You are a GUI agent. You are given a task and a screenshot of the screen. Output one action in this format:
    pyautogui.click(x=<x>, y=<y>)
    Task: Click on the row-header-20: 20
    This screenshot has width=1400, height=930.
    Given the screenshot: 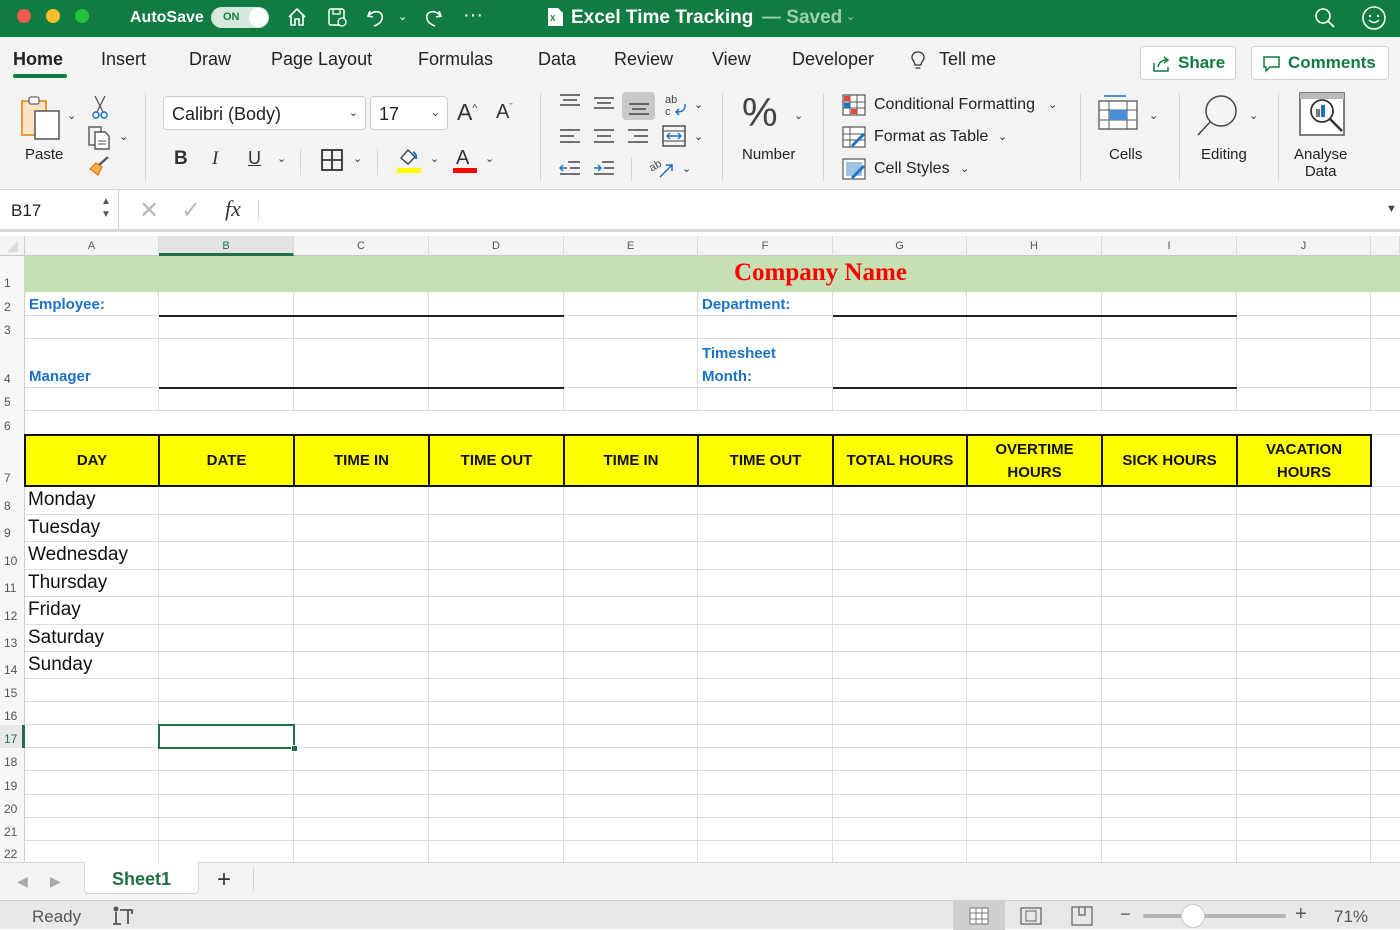 What is the action you would take?
    pyautogui.click(x=12, y=806)
    